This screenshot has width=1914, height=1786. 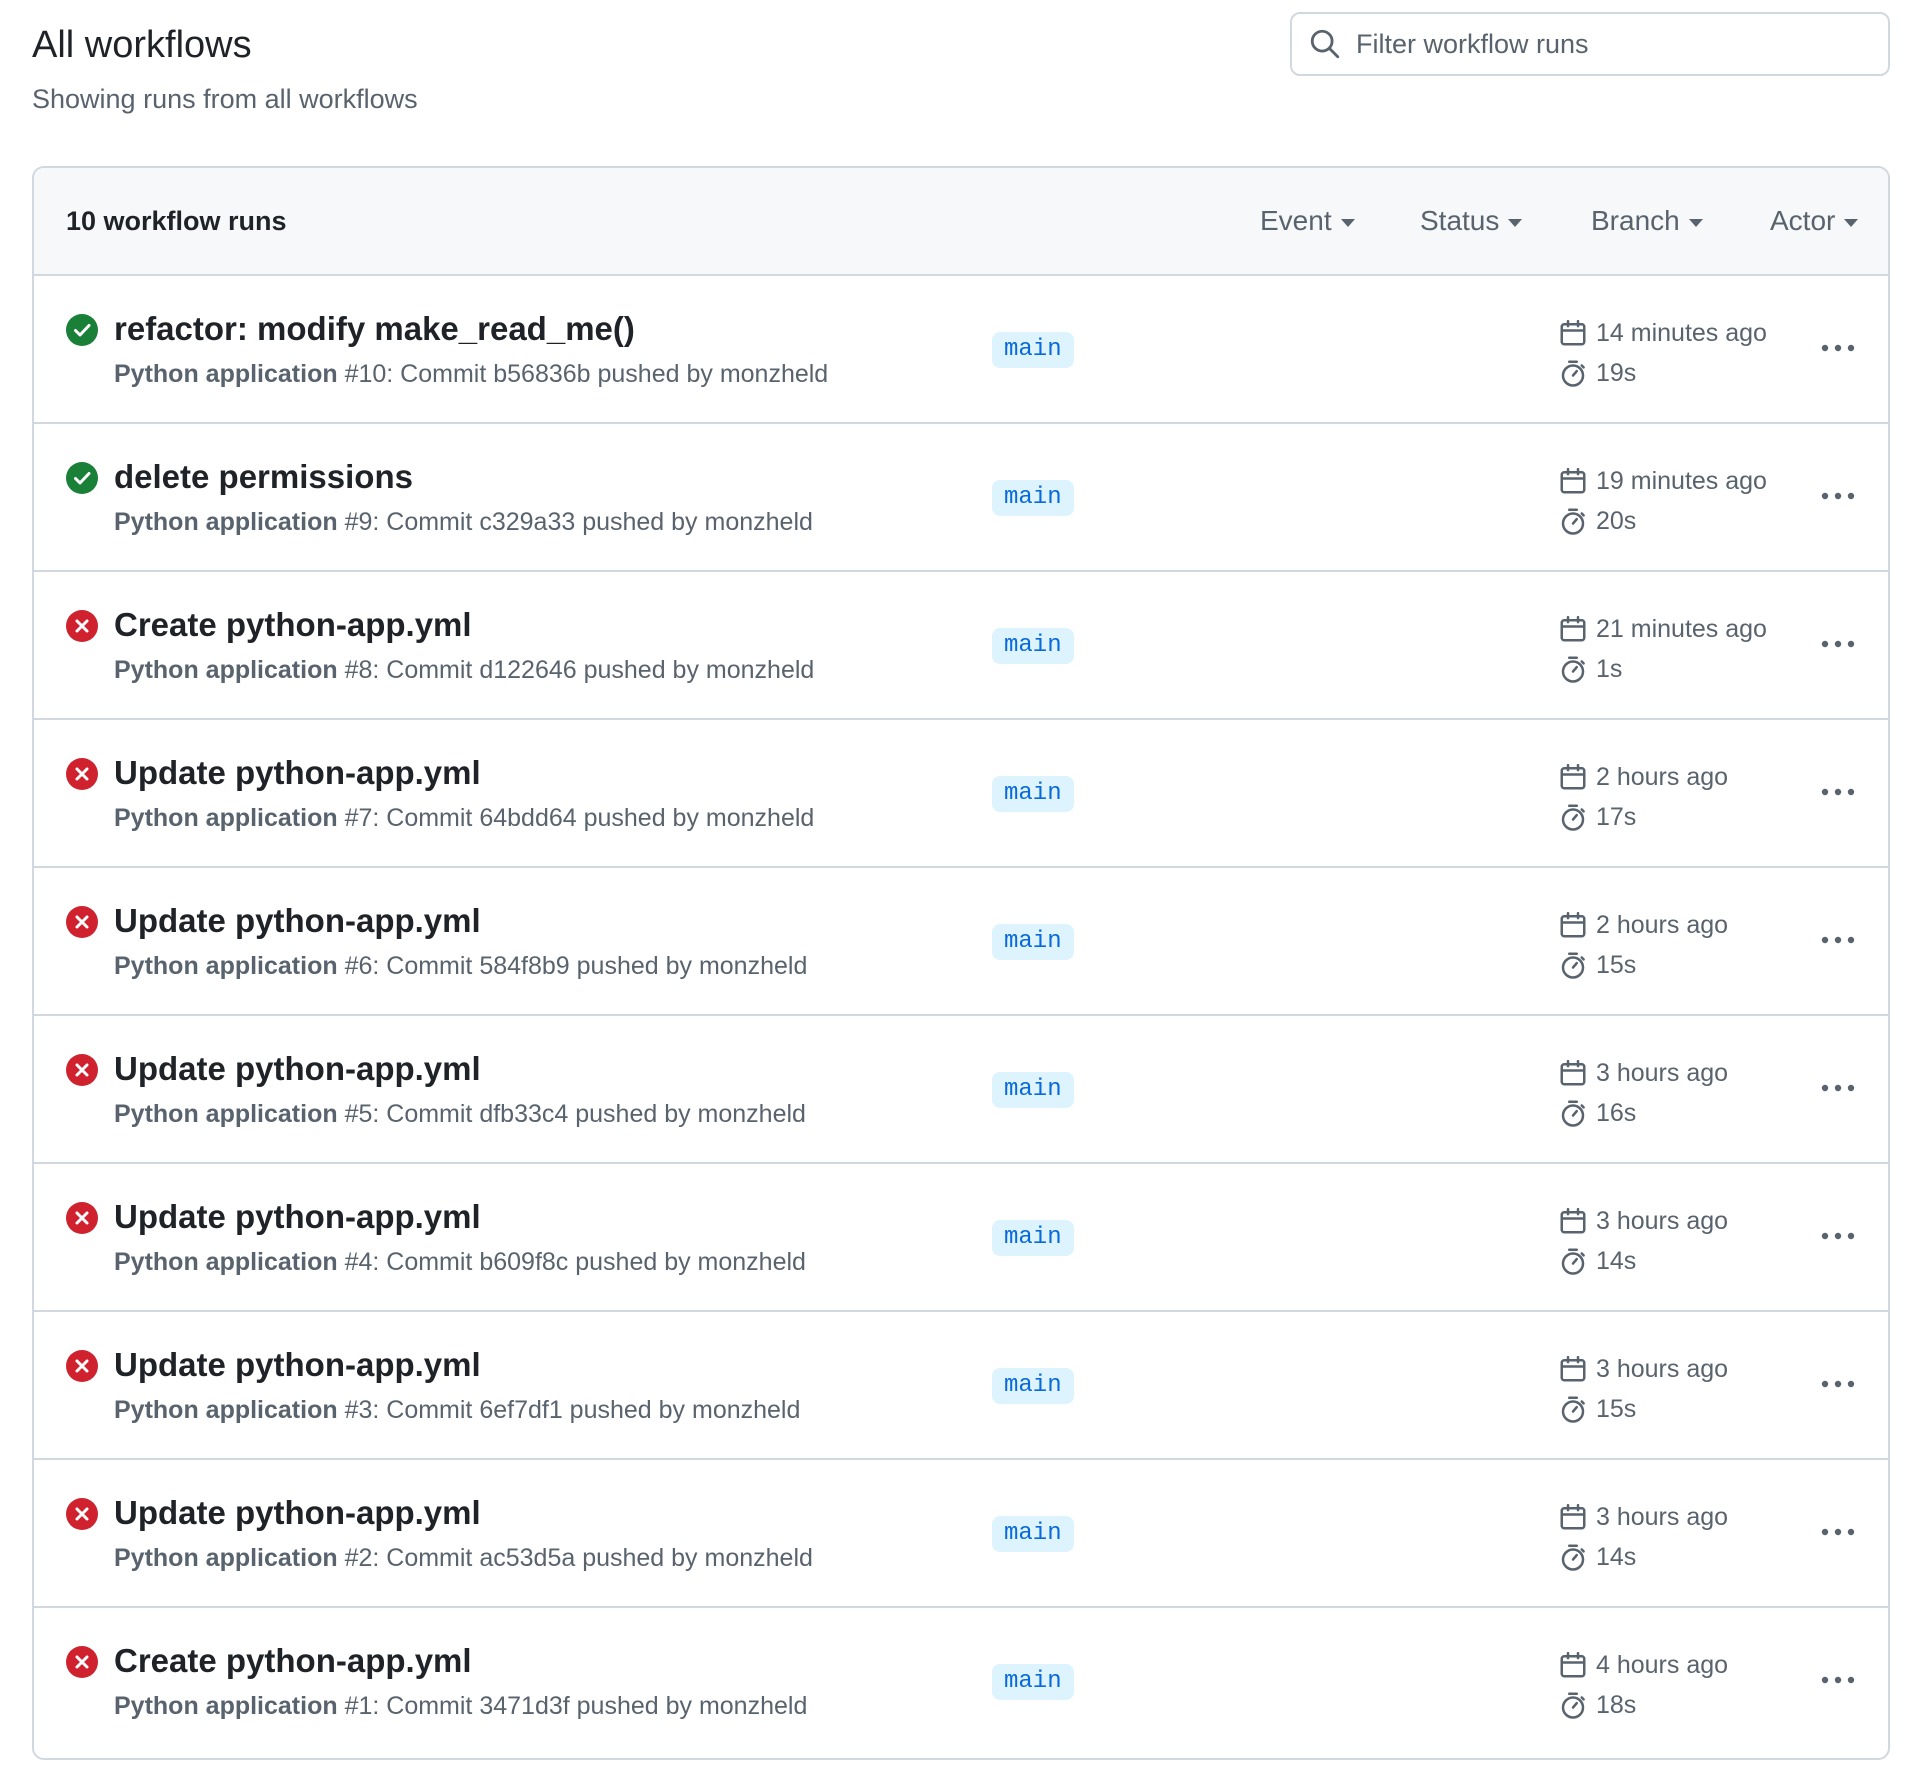 I want to click on filter-runs-input, so click(x=1616, y=44).